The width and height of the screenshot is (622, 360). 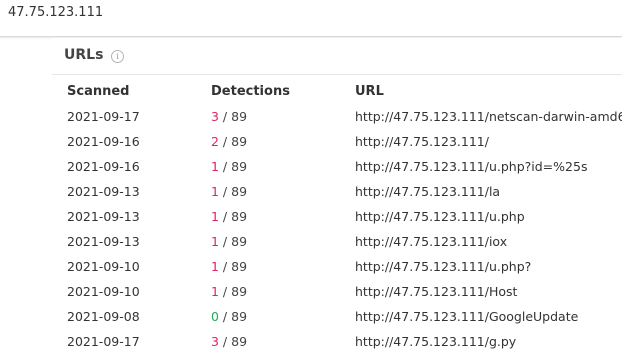 What do you see at coordinates (466, 316) in the screenshot?
I see `url-link: http://47.75.123.111/GoogleUpdate` at bounding box center [466, 316].